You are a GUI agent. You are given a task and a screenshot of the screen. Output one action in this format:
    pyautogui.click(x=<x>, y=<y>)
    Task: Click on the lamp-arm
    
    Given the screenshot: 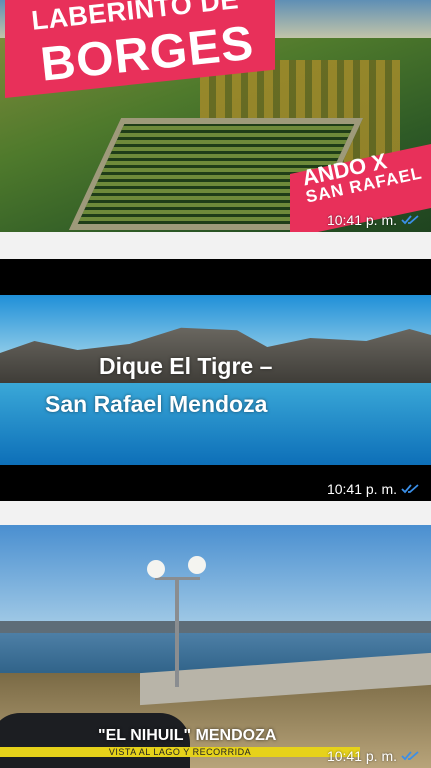 What is the action you would take?
    pyautogui.click(x=177, y=578)
    